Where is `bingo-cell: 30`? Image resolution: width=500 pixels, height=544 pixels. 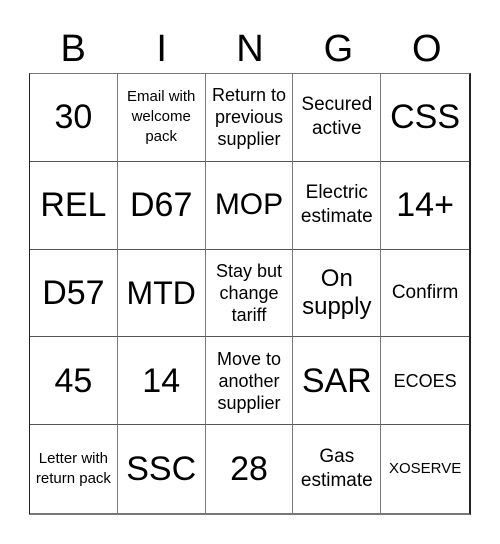 bingo-cell: 30 is located at coordinates (74, 118).